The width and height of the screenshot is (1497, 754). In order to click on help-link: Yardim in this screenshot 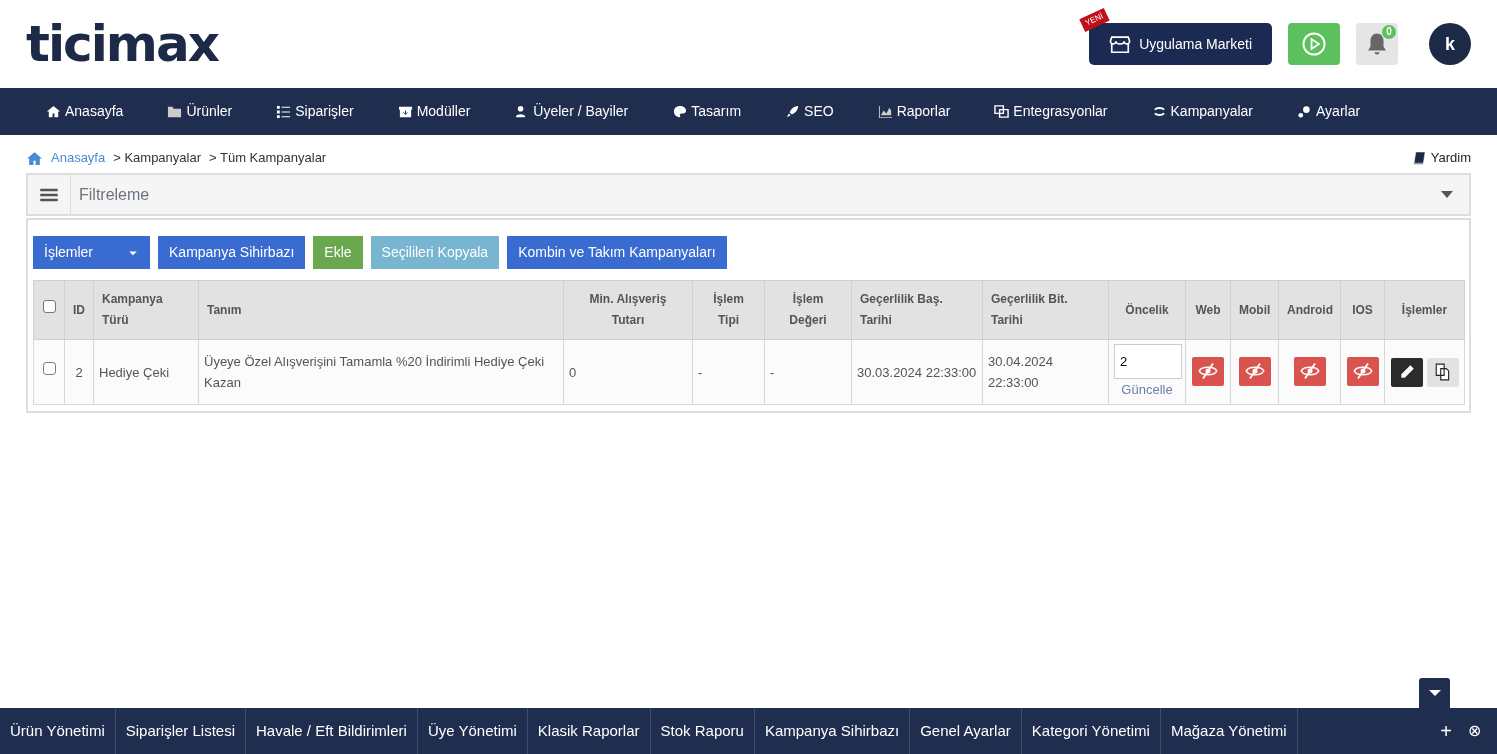, I will do `click(1441, 158)`.